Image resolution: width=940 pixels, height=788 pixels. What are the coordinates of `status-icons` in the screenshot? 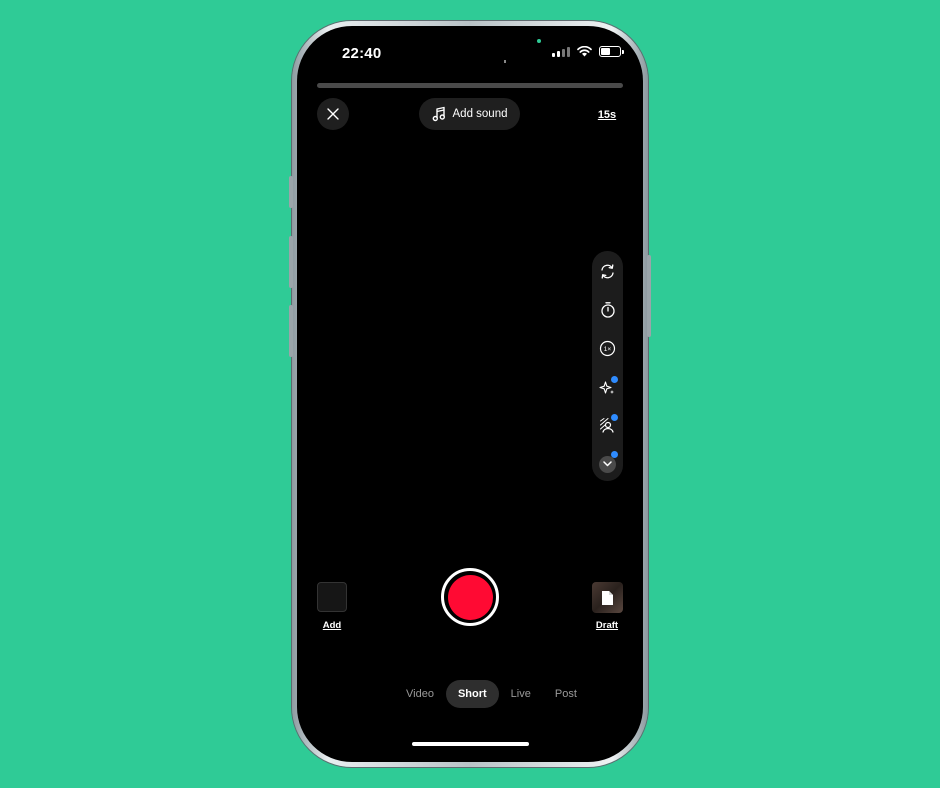 It's located at (588, 51).